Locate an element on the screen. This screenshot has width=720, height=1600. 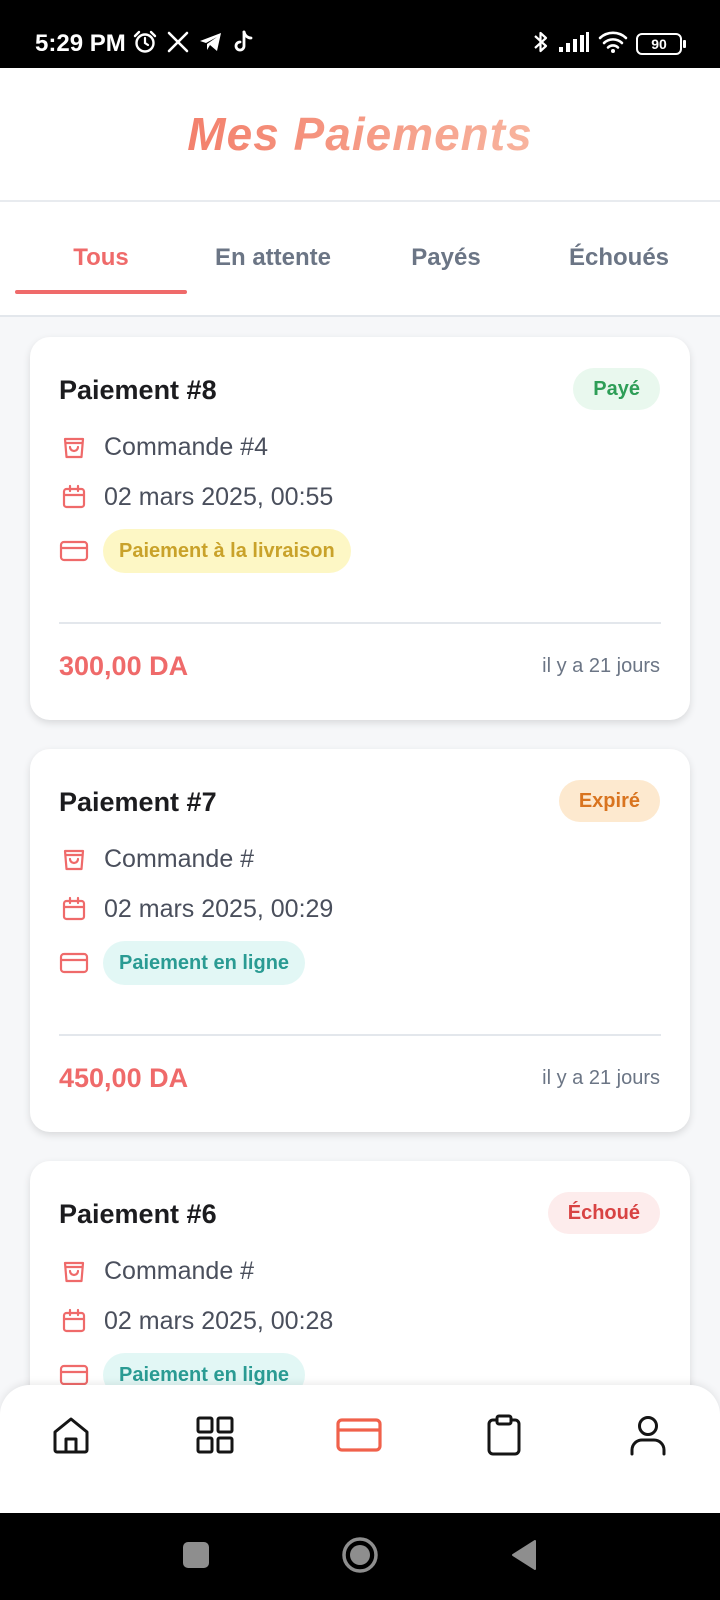
payment-date: 02 mars 2025, 00:55 is located at coordinates (219, 496).